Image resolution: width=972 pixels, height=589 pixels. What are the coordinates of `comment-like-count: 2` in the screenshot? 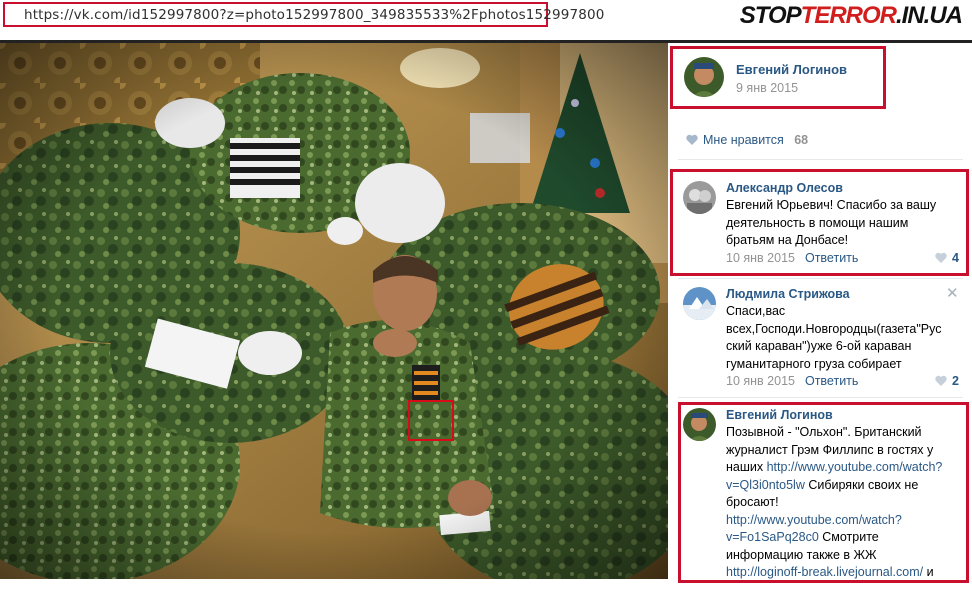 It's located at (955, 381).